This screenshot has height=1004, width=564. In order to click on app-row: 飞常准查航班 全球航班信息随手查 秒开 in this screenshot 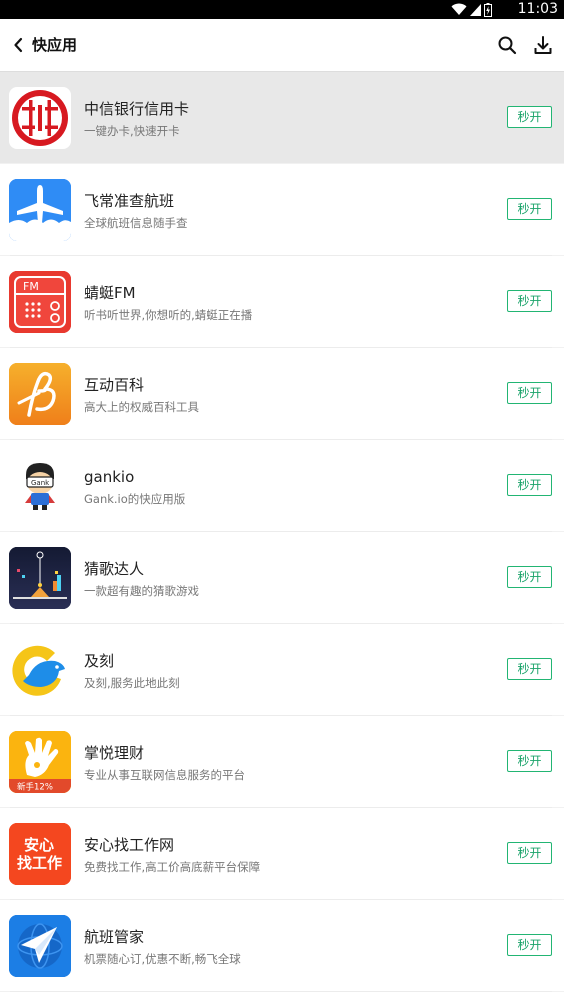, I will do `click(282, 210)`.